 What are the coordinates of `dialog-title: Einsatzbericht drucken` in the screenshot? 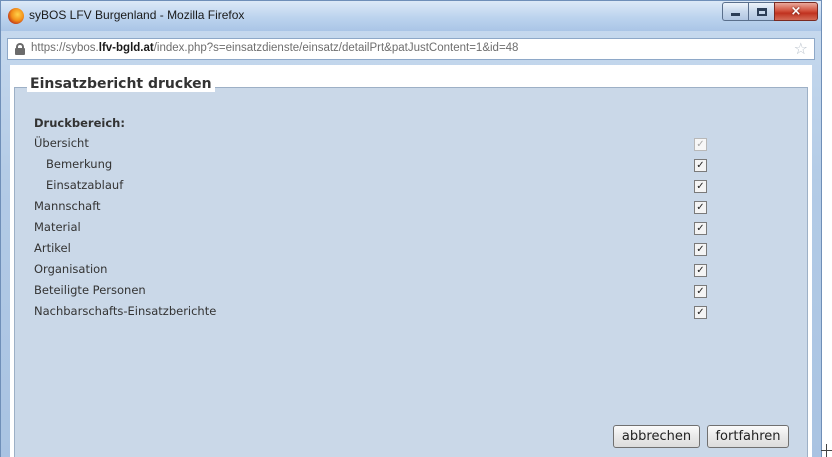 It's located at (121, 84).